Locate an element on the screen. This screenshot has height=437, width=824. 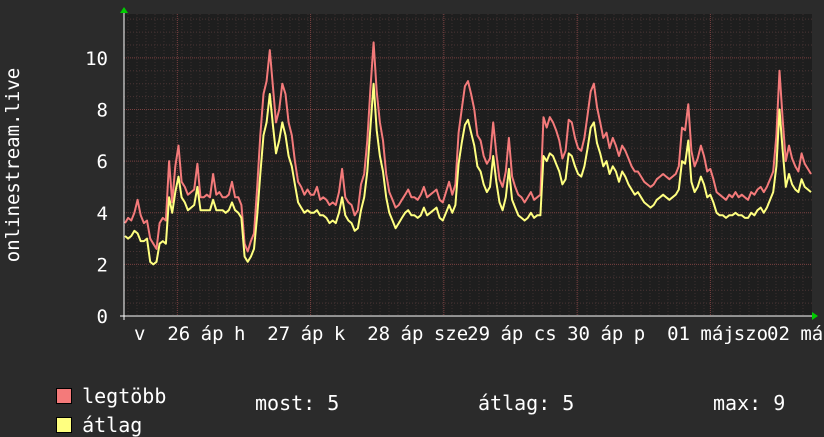
legend-item-avg: átlag is located at coordinates (87, 414).